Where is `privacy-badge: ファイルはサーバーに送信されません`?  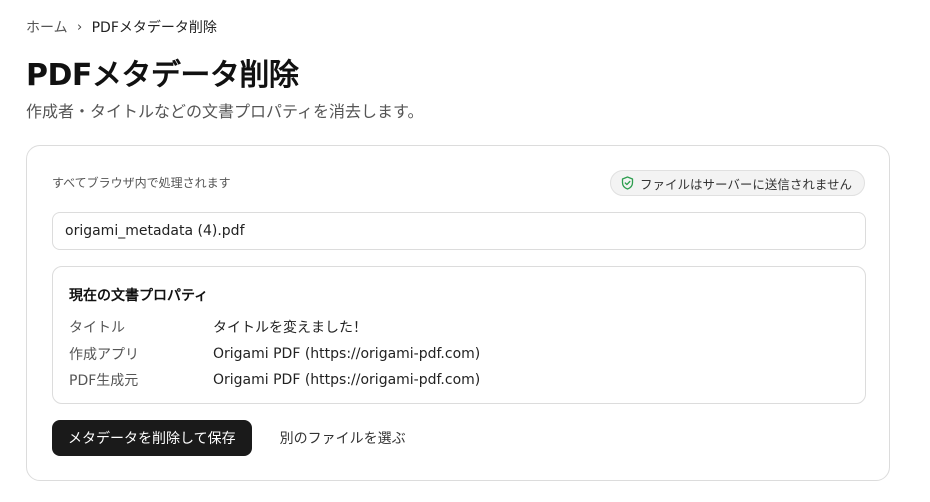 privacy-badge: ファイルはサーバーに送信されません is located at coordinates (737, 183).